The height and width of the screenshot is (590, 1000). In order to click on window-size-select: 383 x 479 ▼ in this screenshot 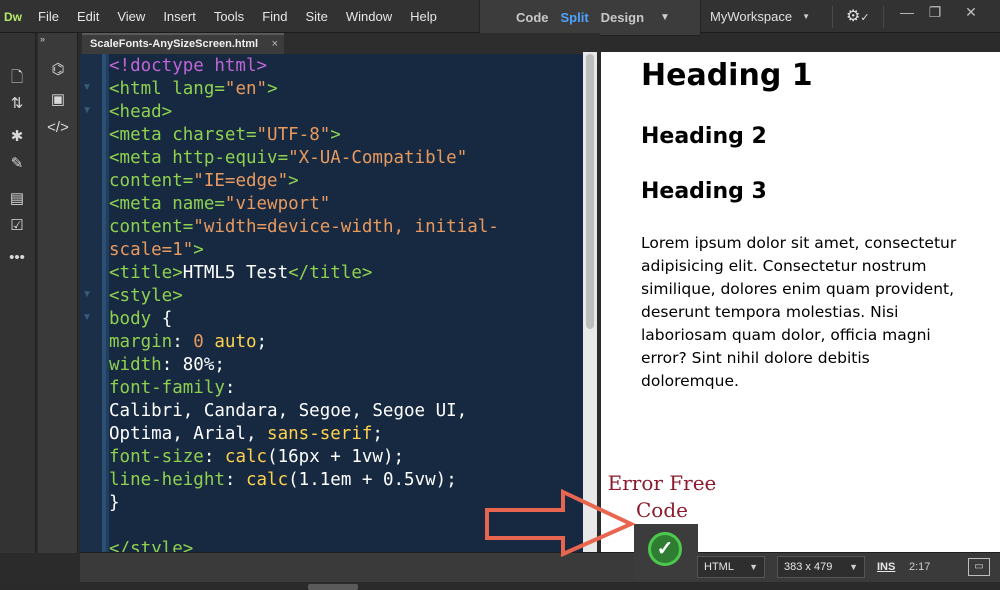, I will do `click(821, 567)`.